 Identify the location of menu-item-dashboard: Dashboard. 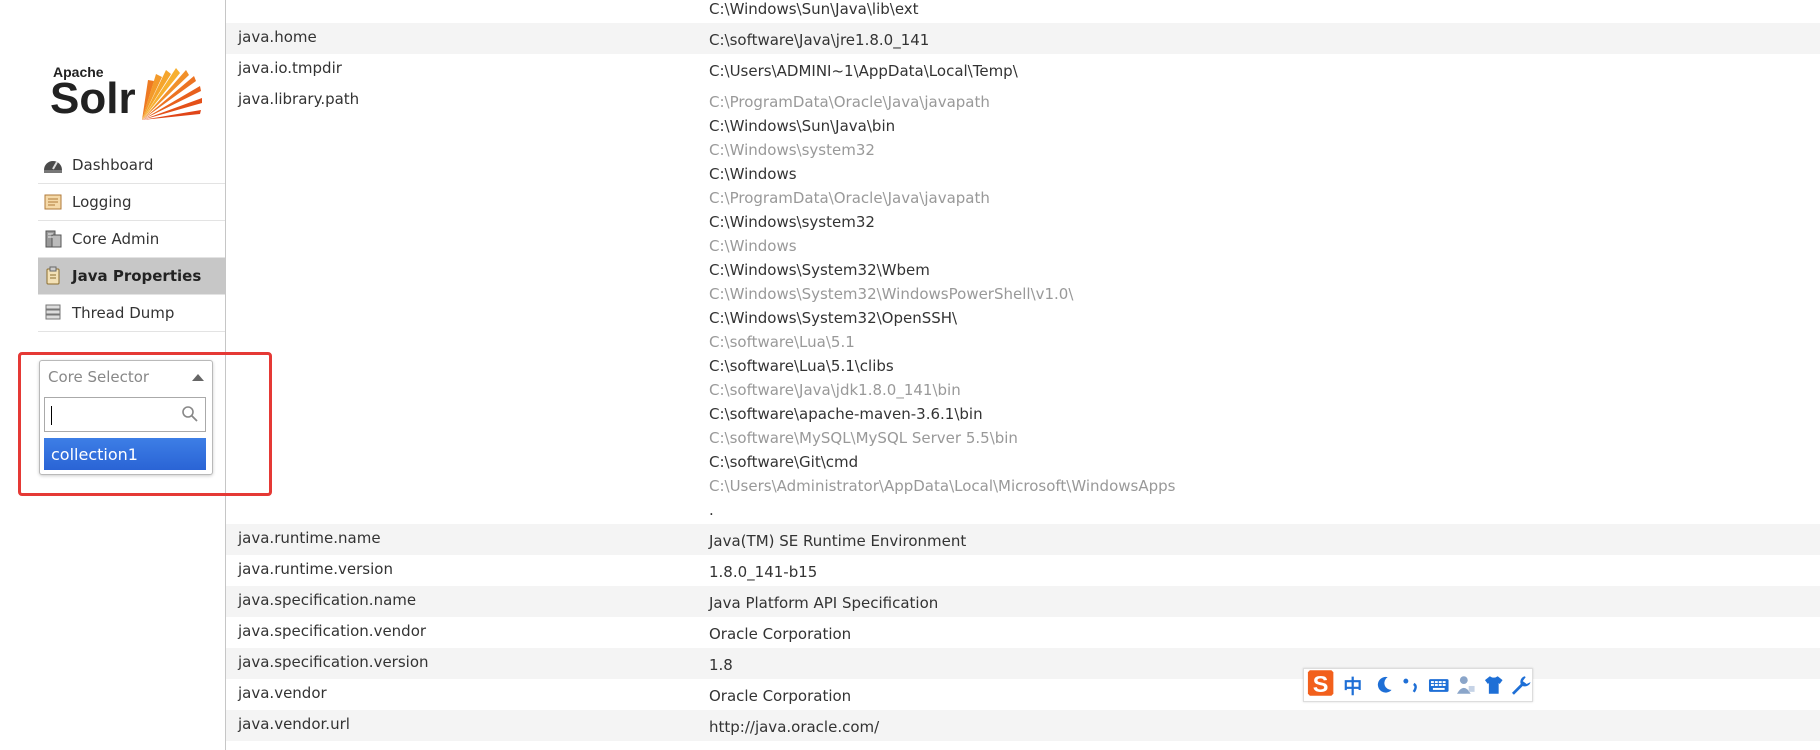
(131, 165).